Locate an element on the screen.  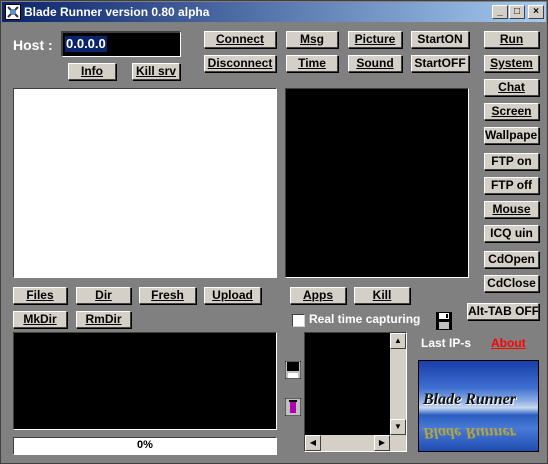
last-ips-label: Last IP-s is located at coordinates (446, 343).